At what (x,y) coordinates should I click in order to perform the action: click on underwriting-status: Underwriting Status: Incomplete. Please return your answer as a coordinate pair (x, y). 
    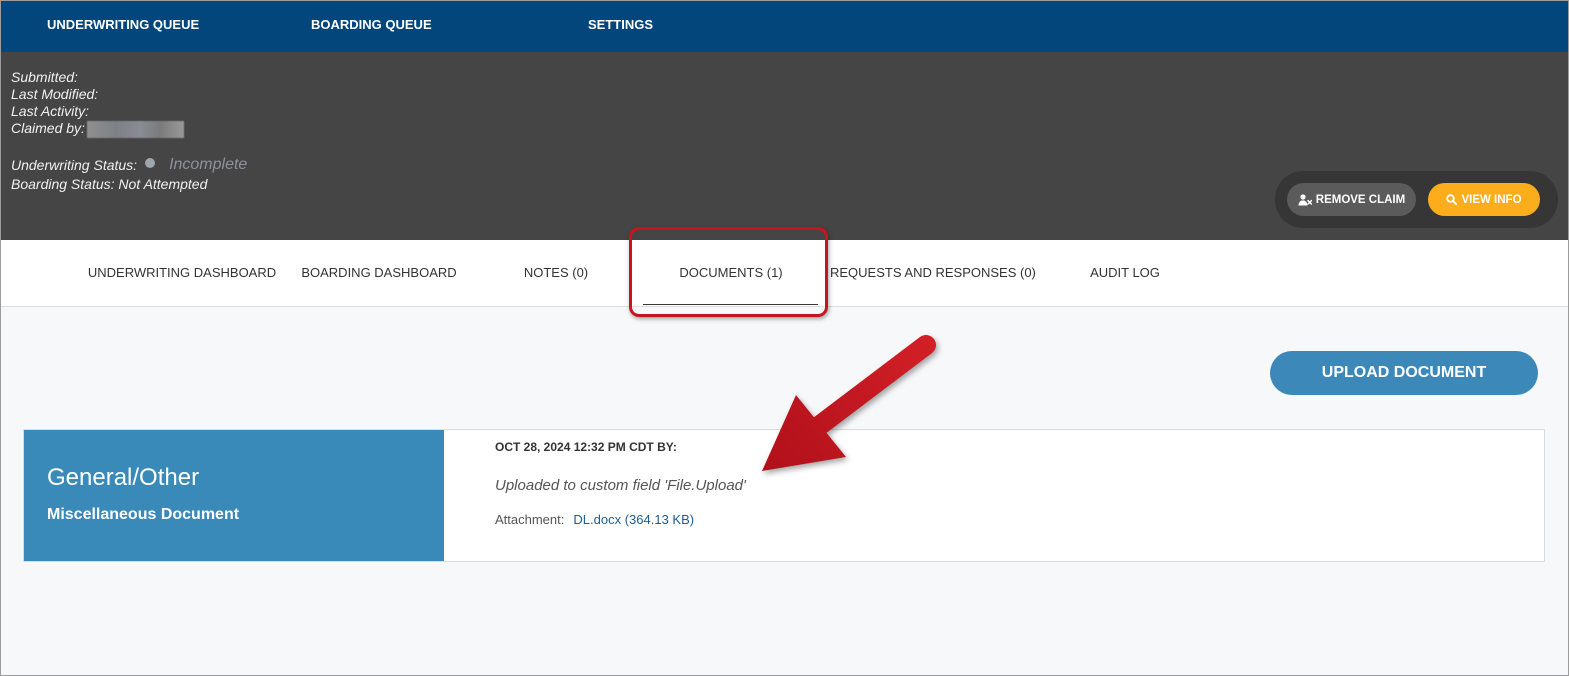
    Looking at the image, I should click on (129, 165).